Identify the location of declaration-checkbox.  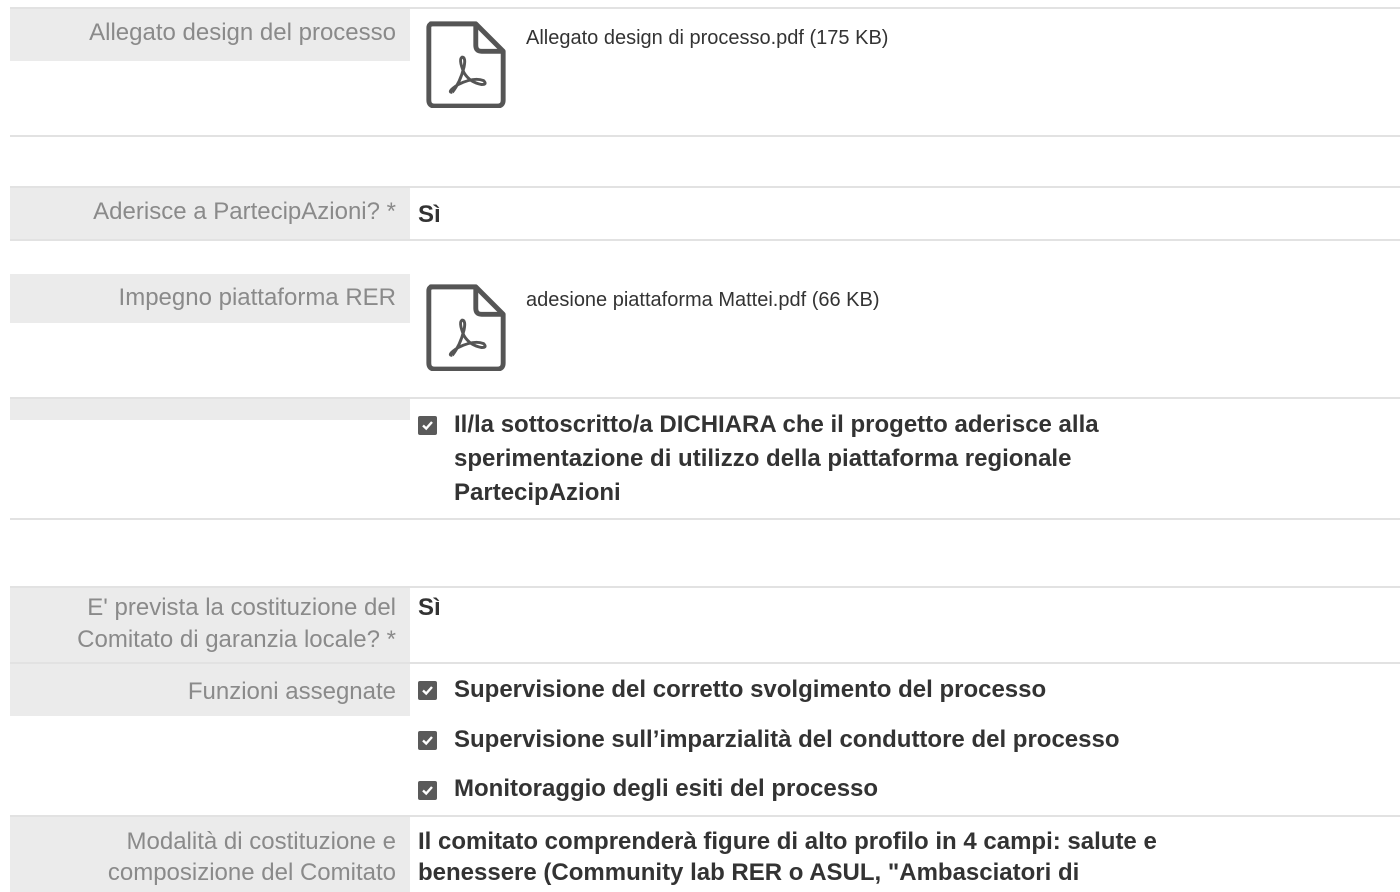
(427, 425).